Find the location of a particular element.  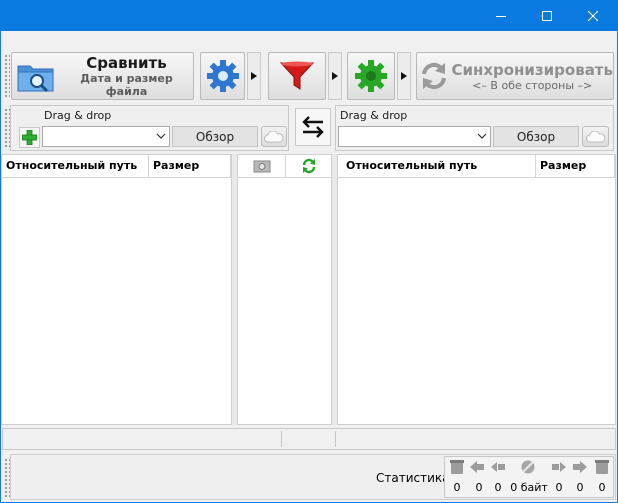

minimize-button is located at coordinates (501, 15).